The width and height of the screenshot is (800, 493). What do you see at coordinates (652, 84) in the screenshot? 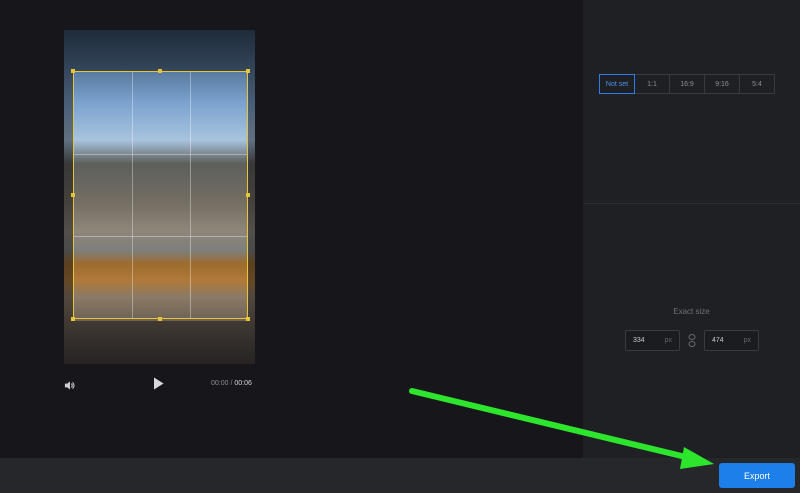
I see `ratio-1-1: 1:1` at bounding box center [652, 84].